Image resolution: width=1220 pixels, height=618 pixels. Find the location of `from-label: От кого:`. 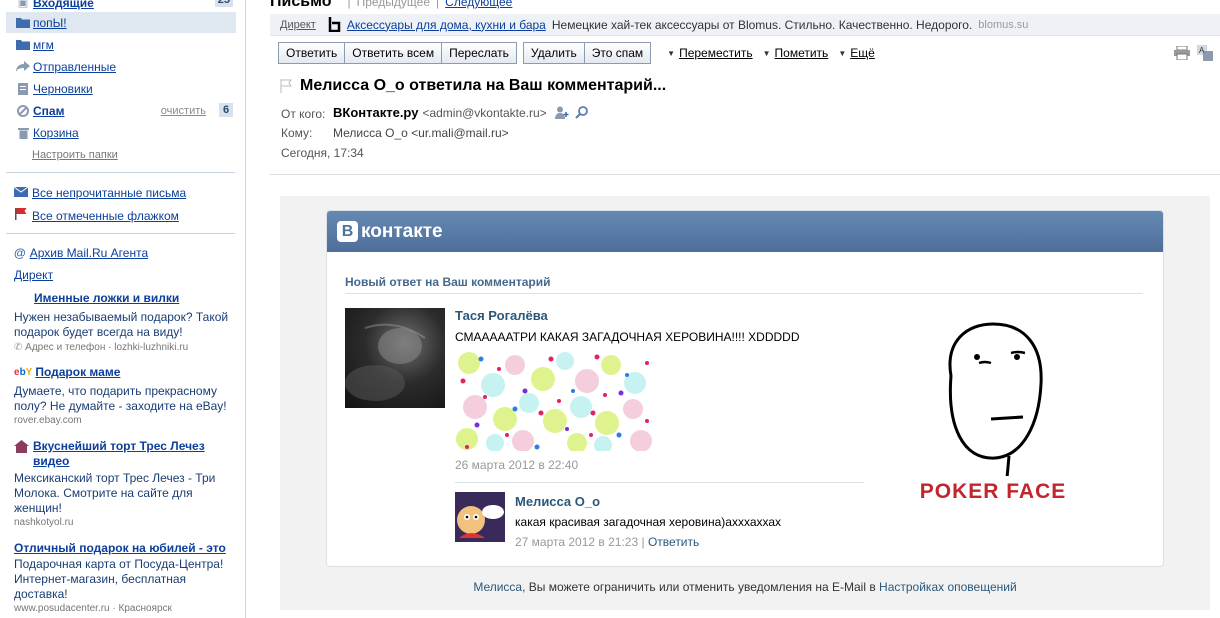

from-label: От кого: is located at coordinates (303, 114).